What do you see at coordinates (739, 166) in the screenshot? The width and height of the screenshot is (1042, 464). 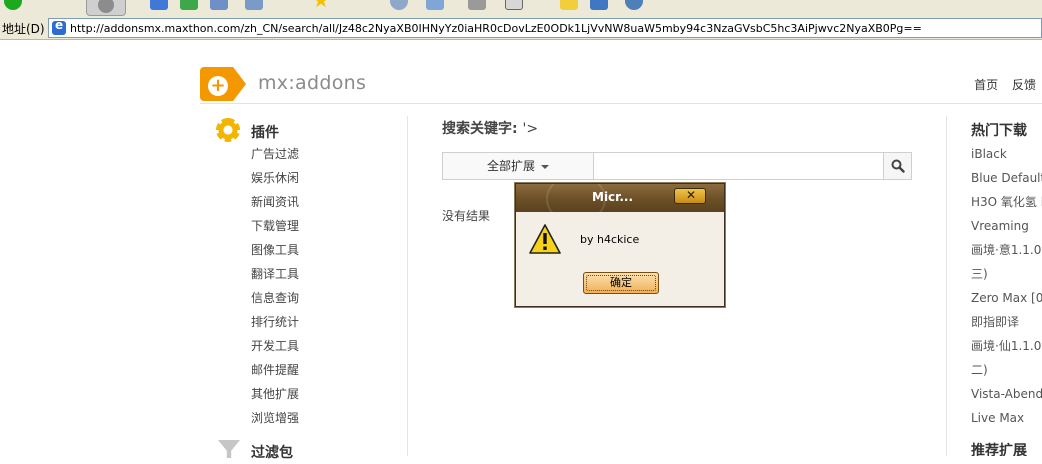 I see `search-input` at bounding box center [739, 166].